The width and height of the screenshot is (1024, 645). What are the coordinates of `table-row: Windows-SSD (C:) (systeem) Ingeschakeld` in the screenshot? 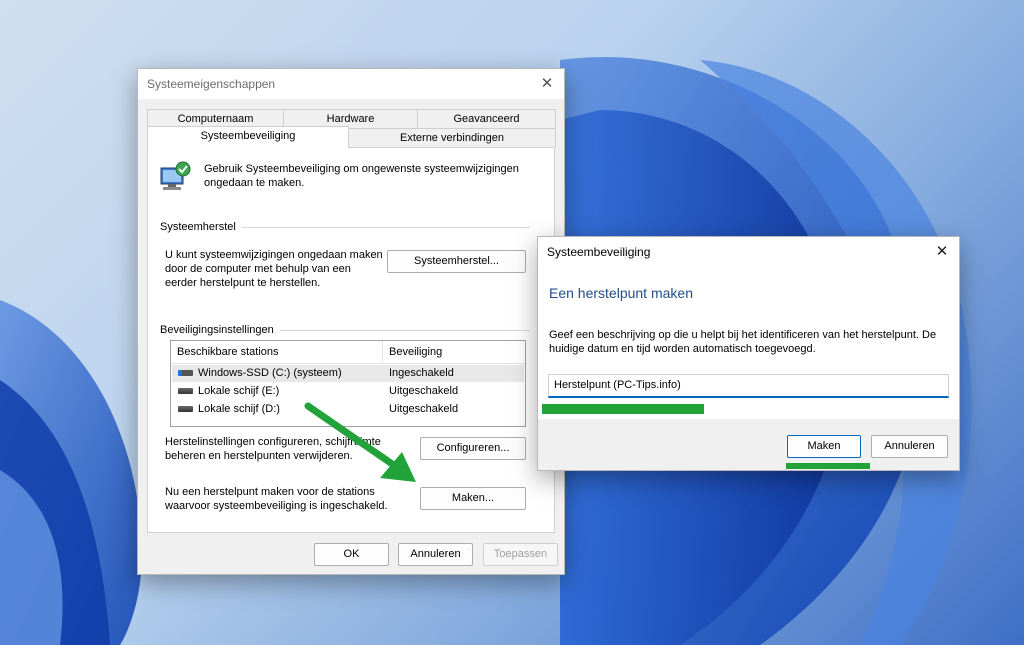 It's located at (348, 373).